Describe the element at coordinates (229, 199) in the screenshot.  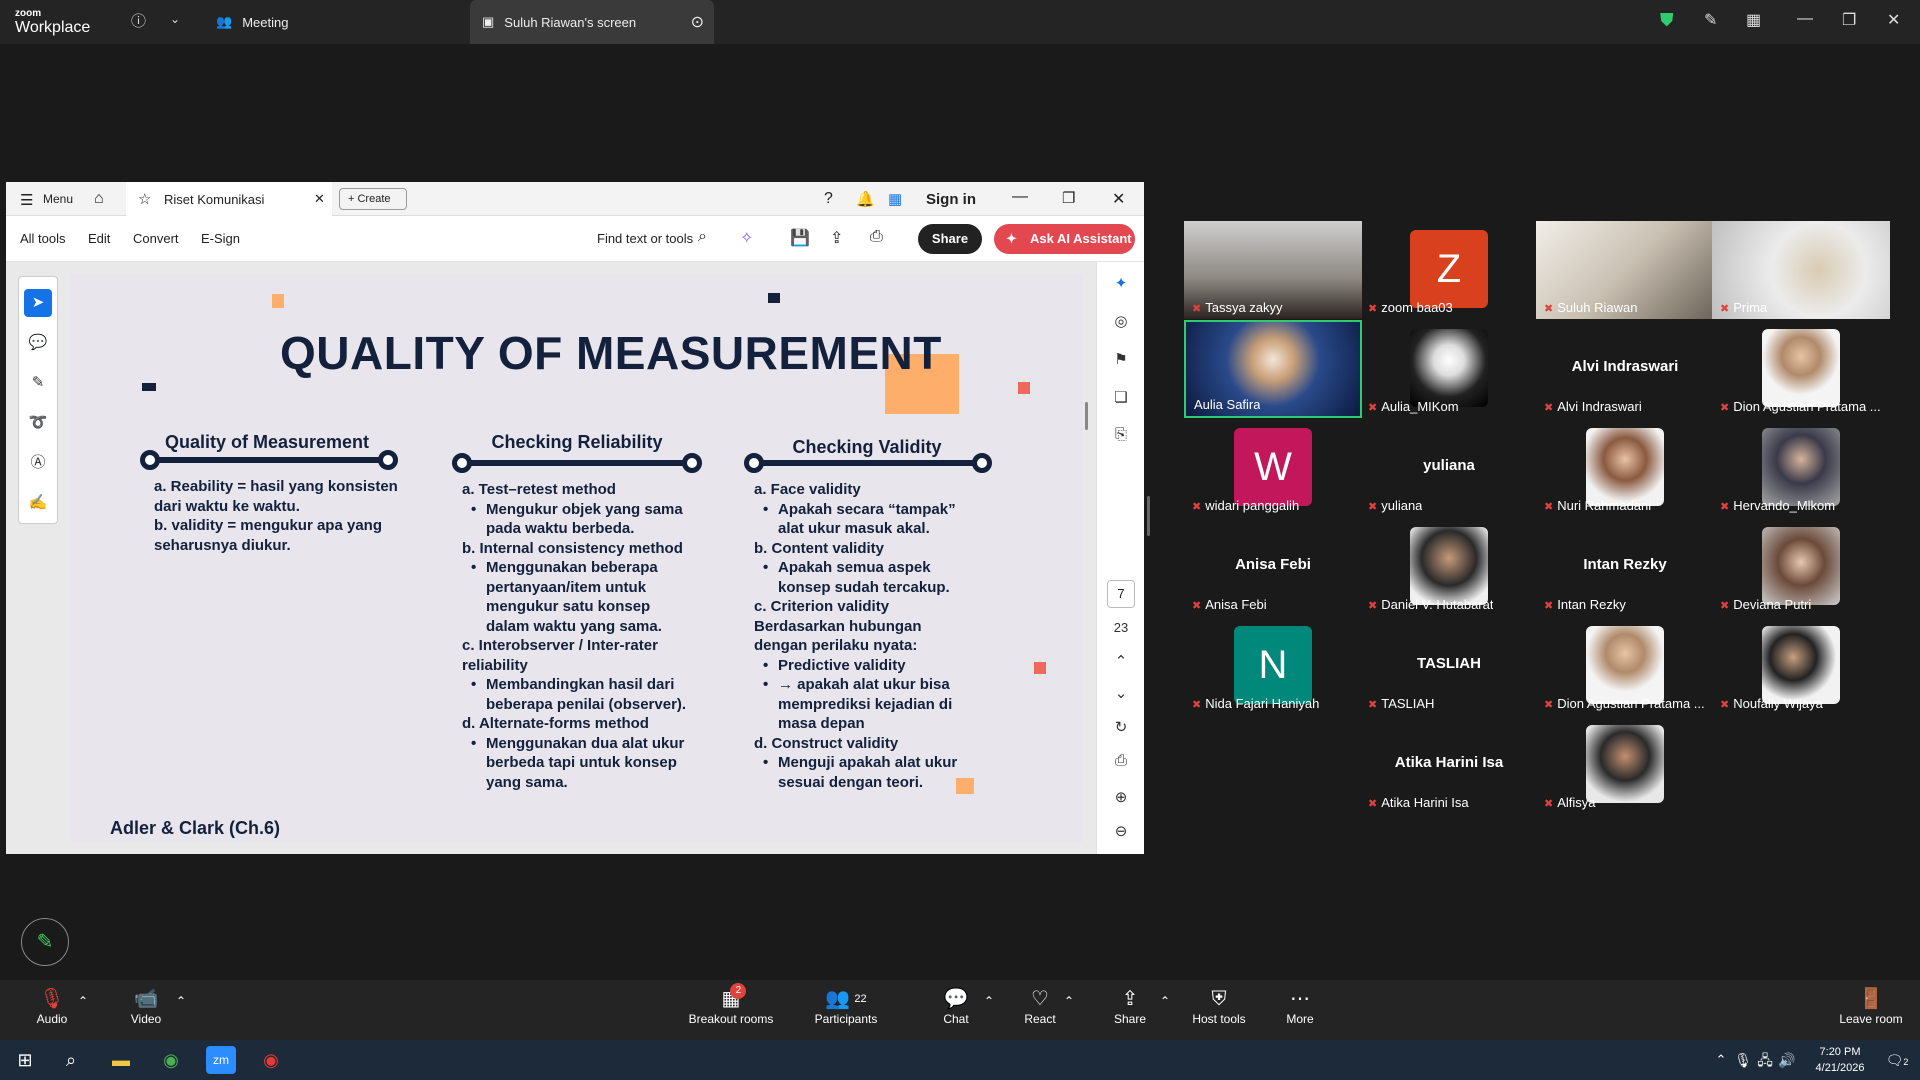
I see `document-tab: ☆ Riset Komunikasi ✕` at that location.